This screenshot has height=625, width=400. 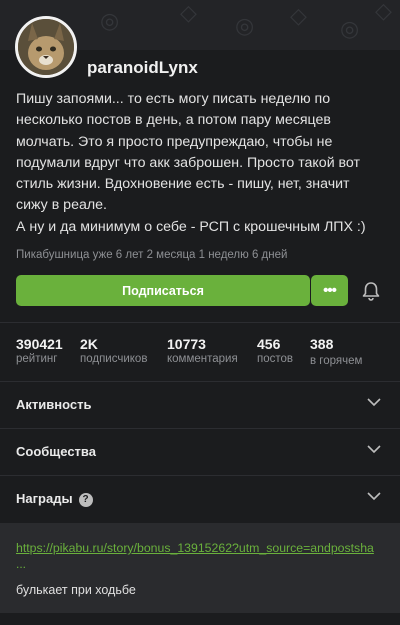 What do you see at coordinates (37, 359) in the screenshot?
I see `stat-label: рейтинг` at bounding box center [37, 359].